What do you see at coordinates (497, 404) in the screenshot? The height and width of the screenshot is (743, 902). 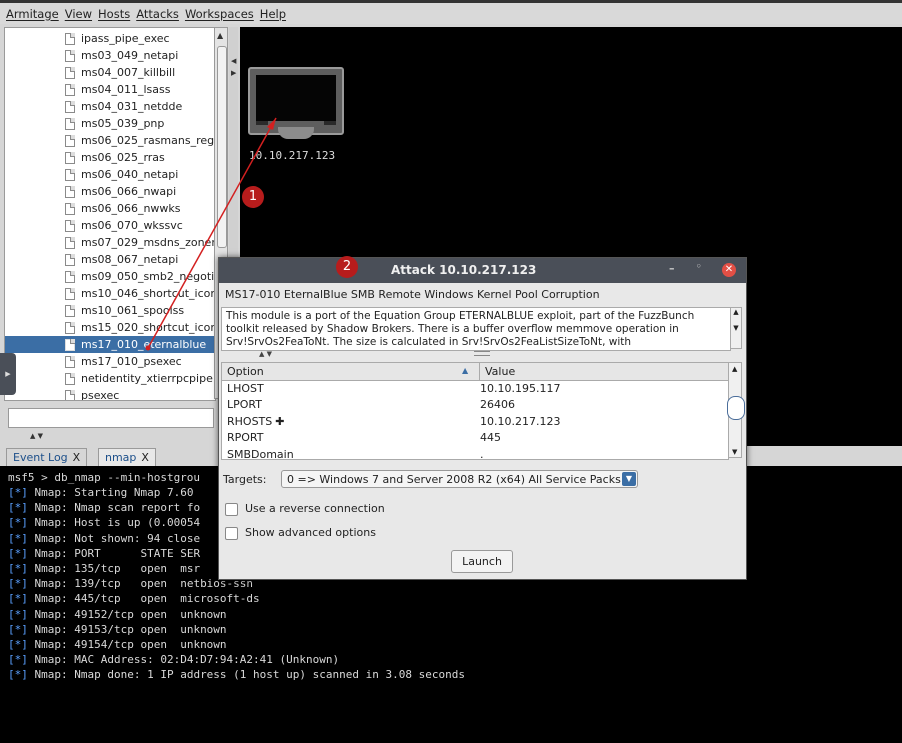 I see `option-value: 26406` at bounding box center [497, 404].